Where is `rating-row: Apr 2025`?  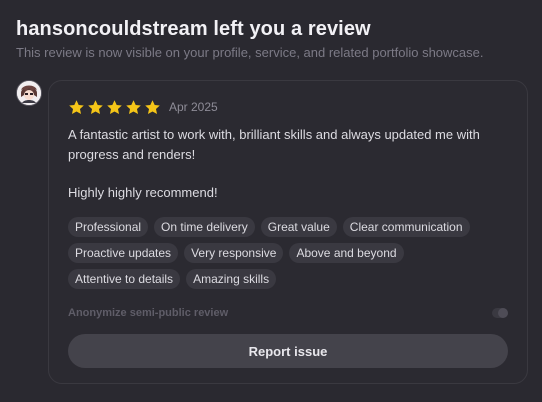
rating-row: Apr 2025 is located at coordinates (288, 107).